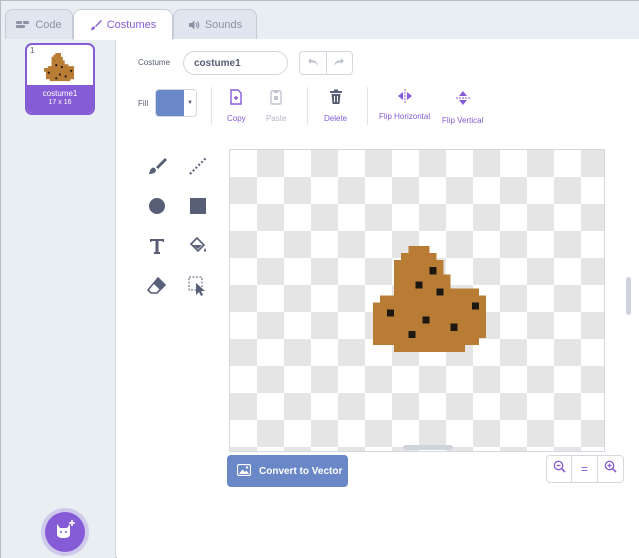  I want to click on text-icon, so click(157, 248).